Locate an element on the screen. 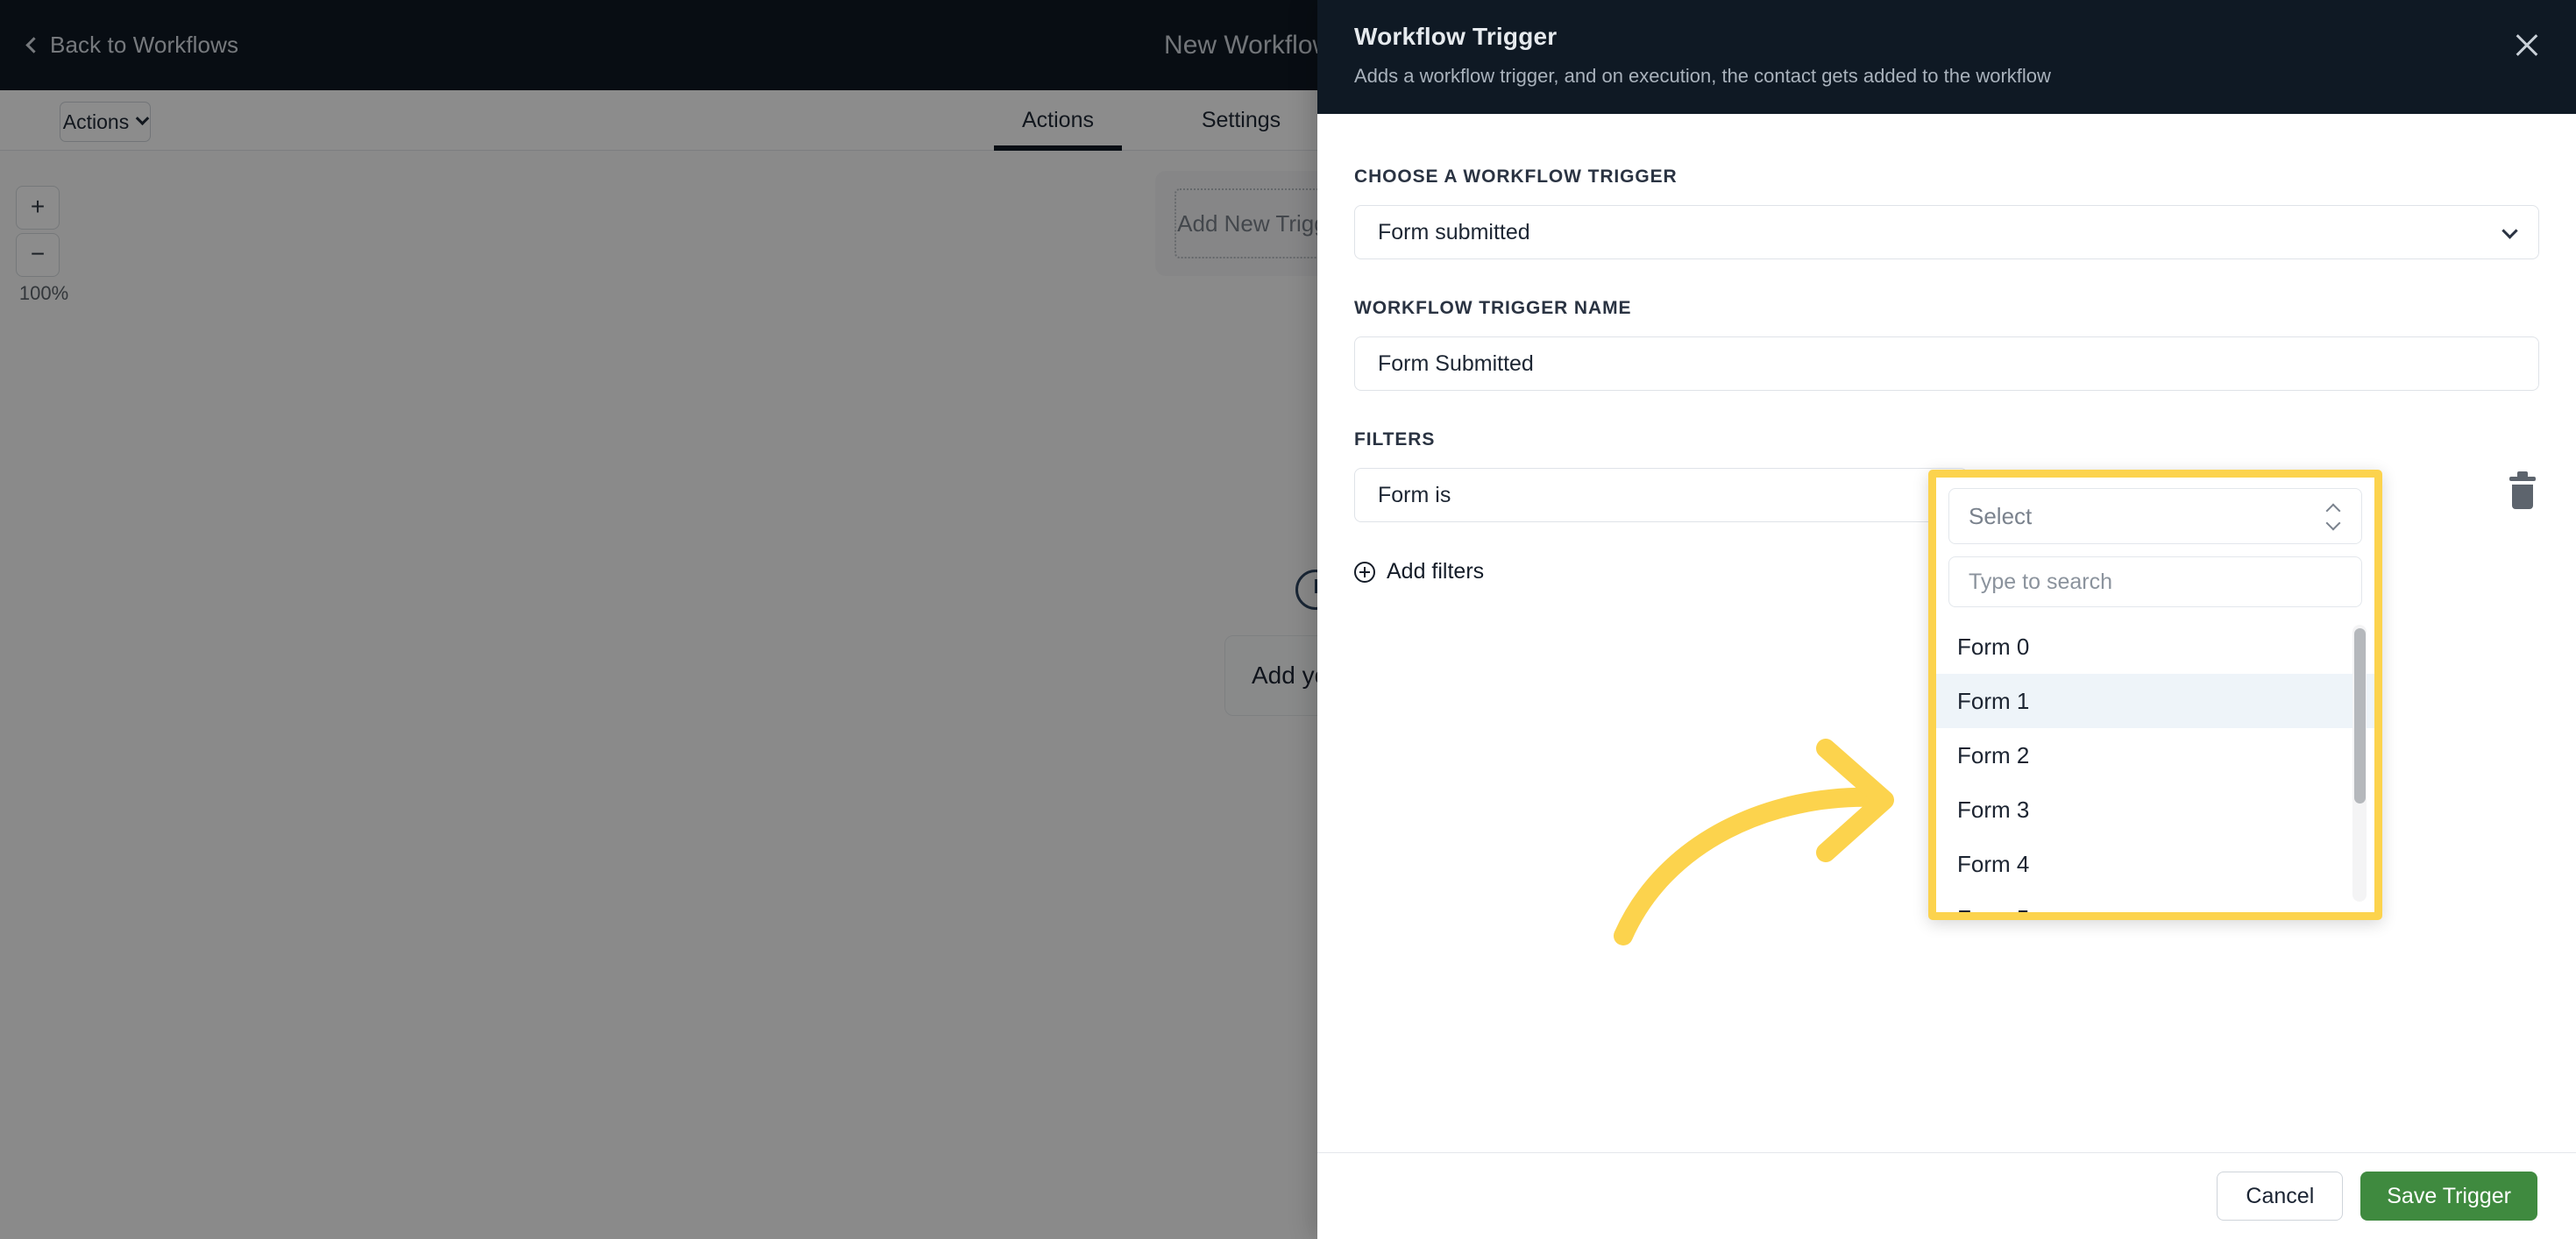 This screenshot has height=1239, width=2576. trash-can is located at coordinates (2522, 497).